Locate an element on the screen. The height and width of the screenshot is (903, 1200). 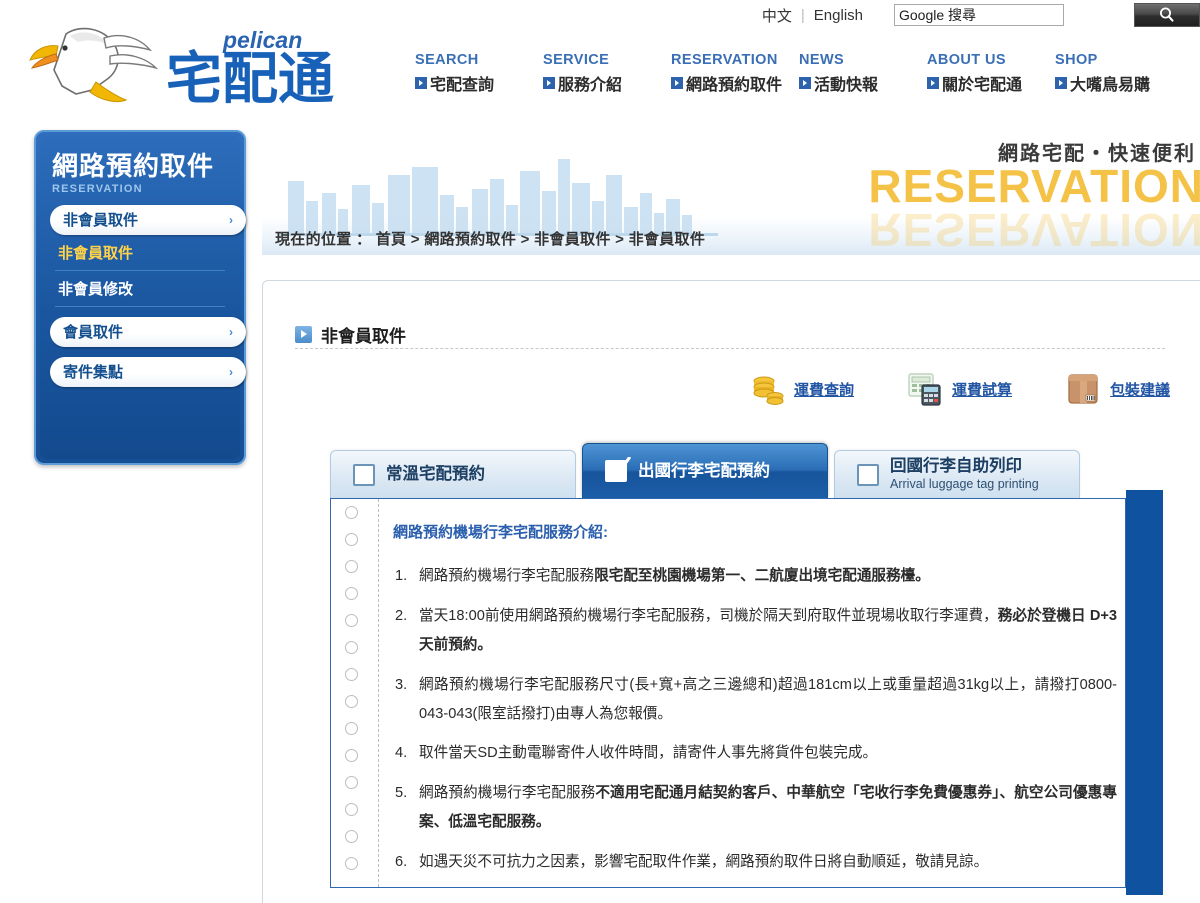
nav-en-label: ABOUT US is located at coordinates (966, 60).